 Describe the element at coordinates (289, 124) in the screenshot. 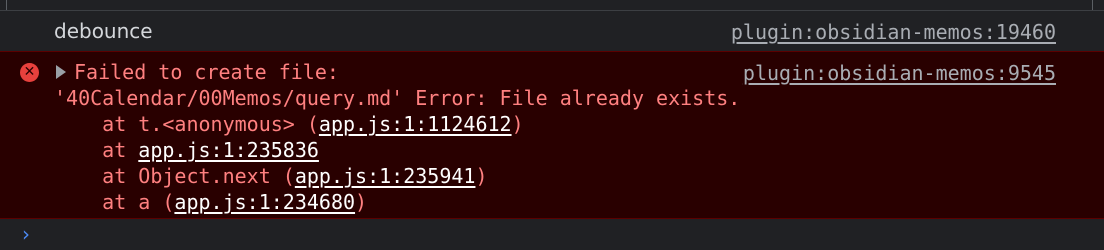

I see `stack-frame: at t.<anonymous> (app.js:1:1124612)` at that location.